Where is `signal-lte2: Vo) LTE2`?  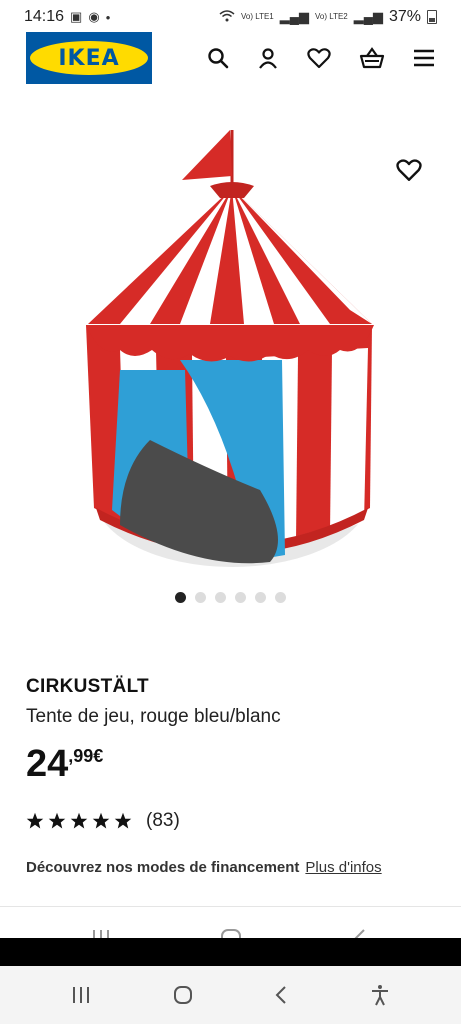
signal-lte2: Vo) LTE2 is located at coordinates (331, 16).